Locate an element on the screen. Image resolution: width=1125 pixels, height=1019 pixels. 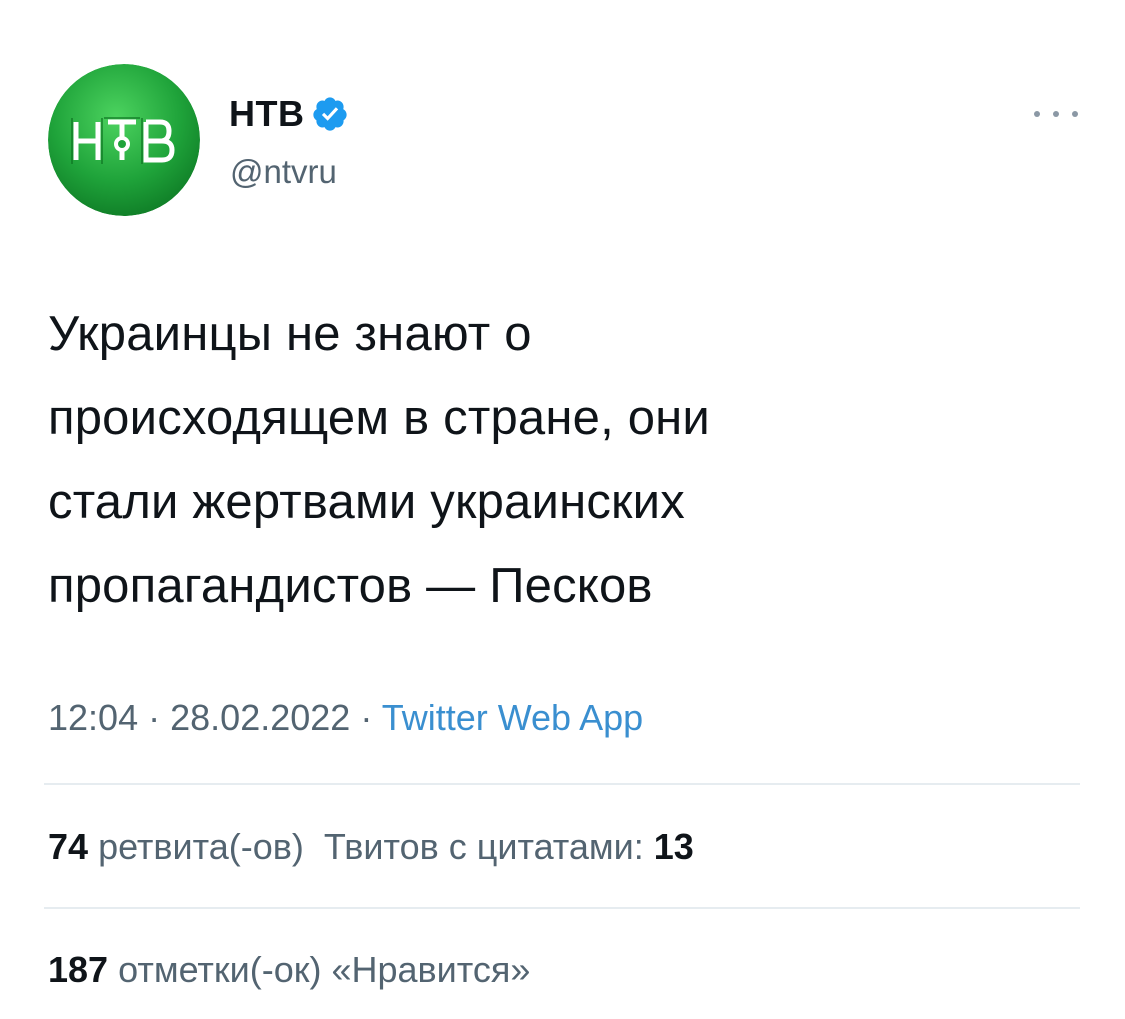
display-name: НТВ is located at coordinates (267, 114).